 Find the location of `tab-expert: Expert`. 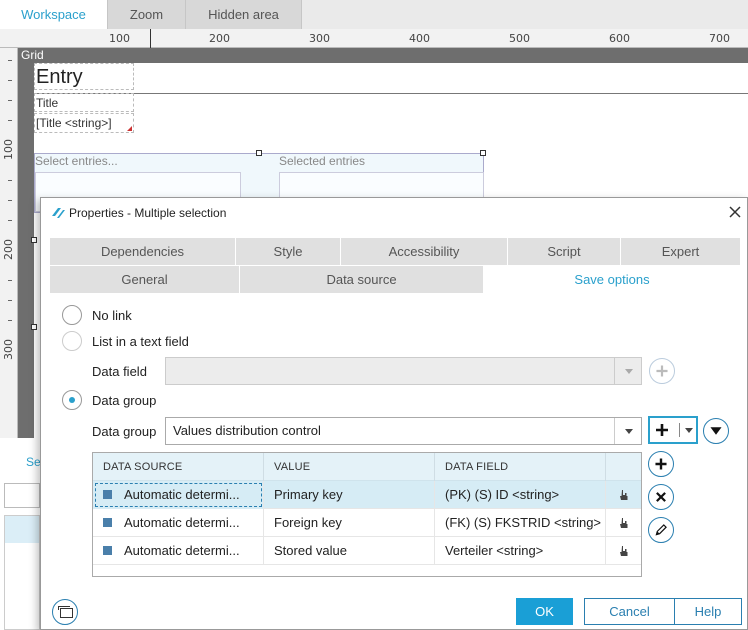

tab-expert: Expert is located at coordinates (680, 251).